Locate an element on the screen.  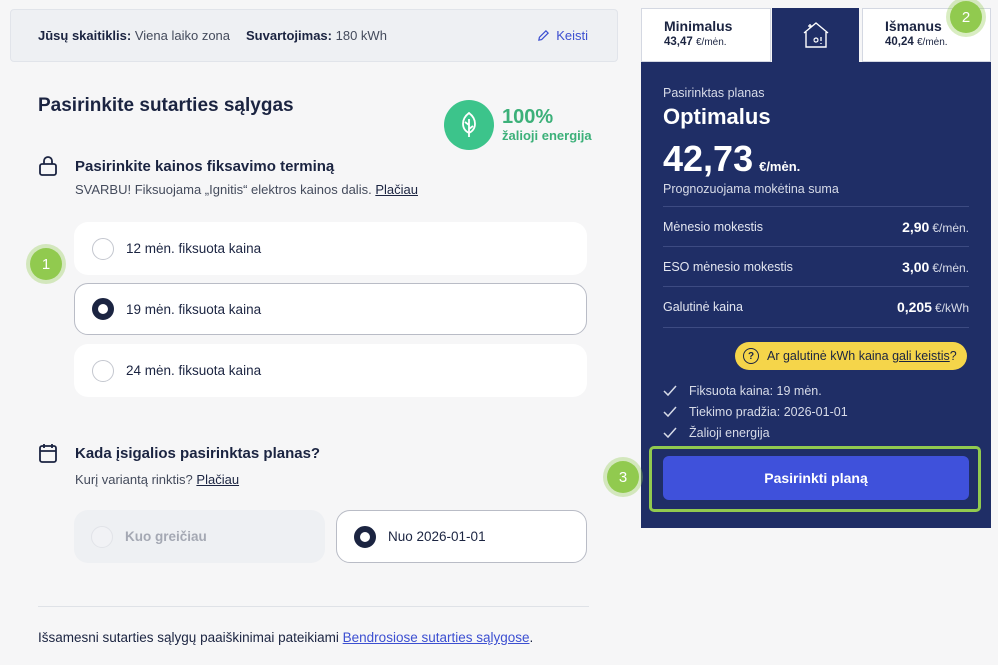
meter-value: Viena laiko zona is located at coordinates (182, 35).